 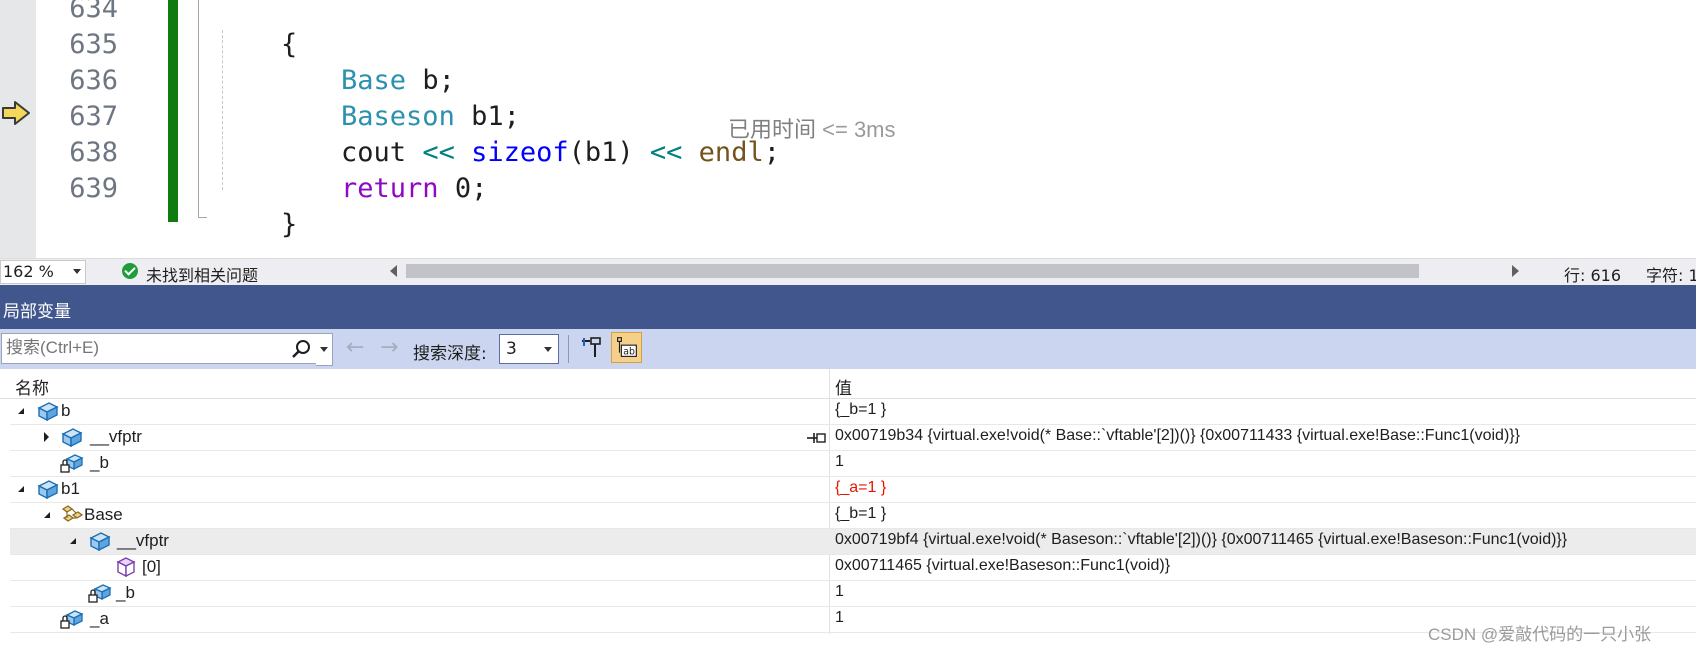 What do you see at coordinates (629, 352) in the screenshot?
I see `svg-text: ab` at bounding box center [629, 352].